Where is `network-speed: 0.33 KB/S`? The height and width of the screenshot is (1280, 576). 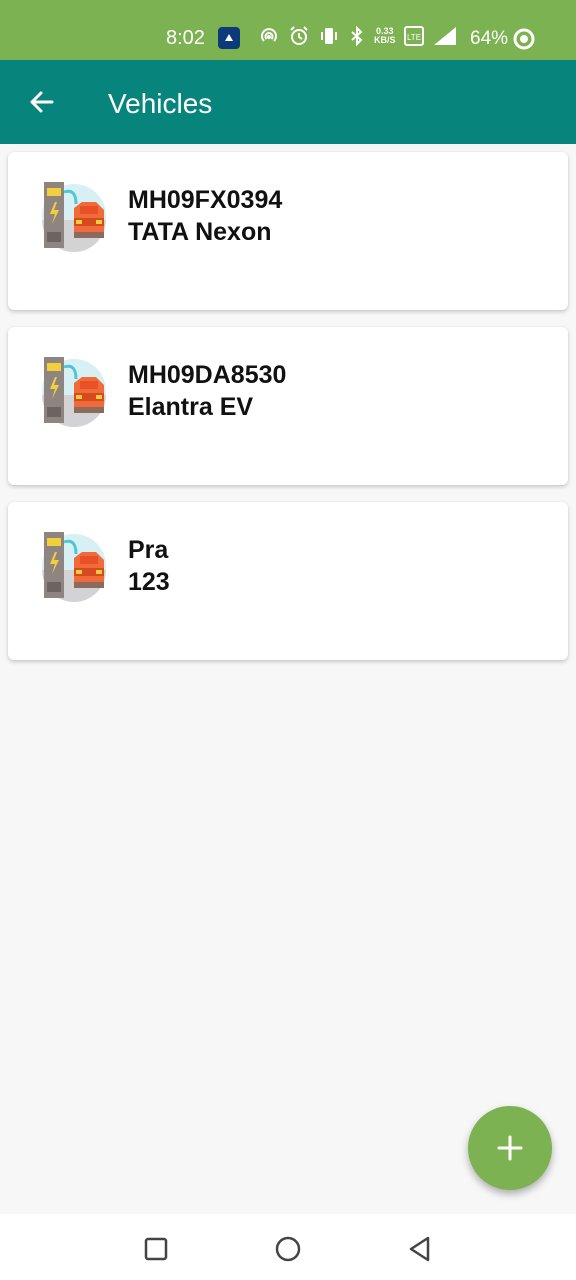
network-speed: 0.33 KB/S is located at coordinates (385, 36).